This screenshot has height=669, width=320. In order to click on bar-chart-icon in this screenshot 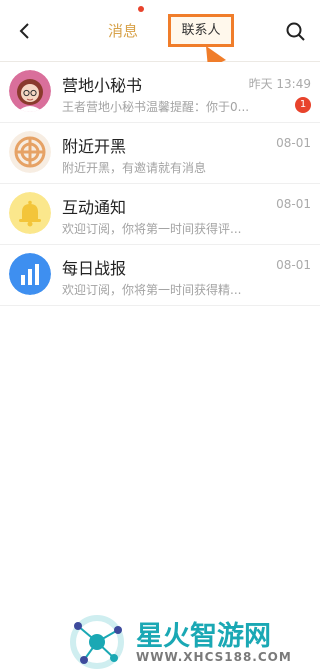, I will do `click(30, 274)`.